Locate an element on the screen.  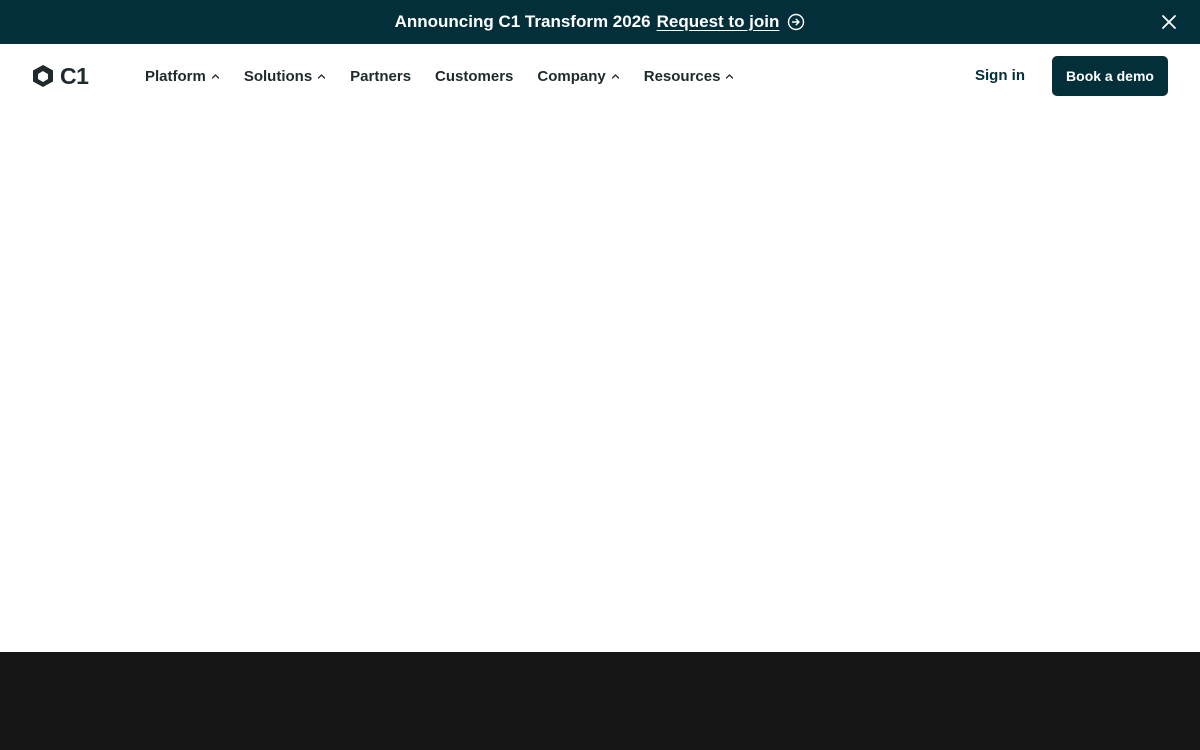
banner-link-label: Request to join is located at coordinates (718, 21).